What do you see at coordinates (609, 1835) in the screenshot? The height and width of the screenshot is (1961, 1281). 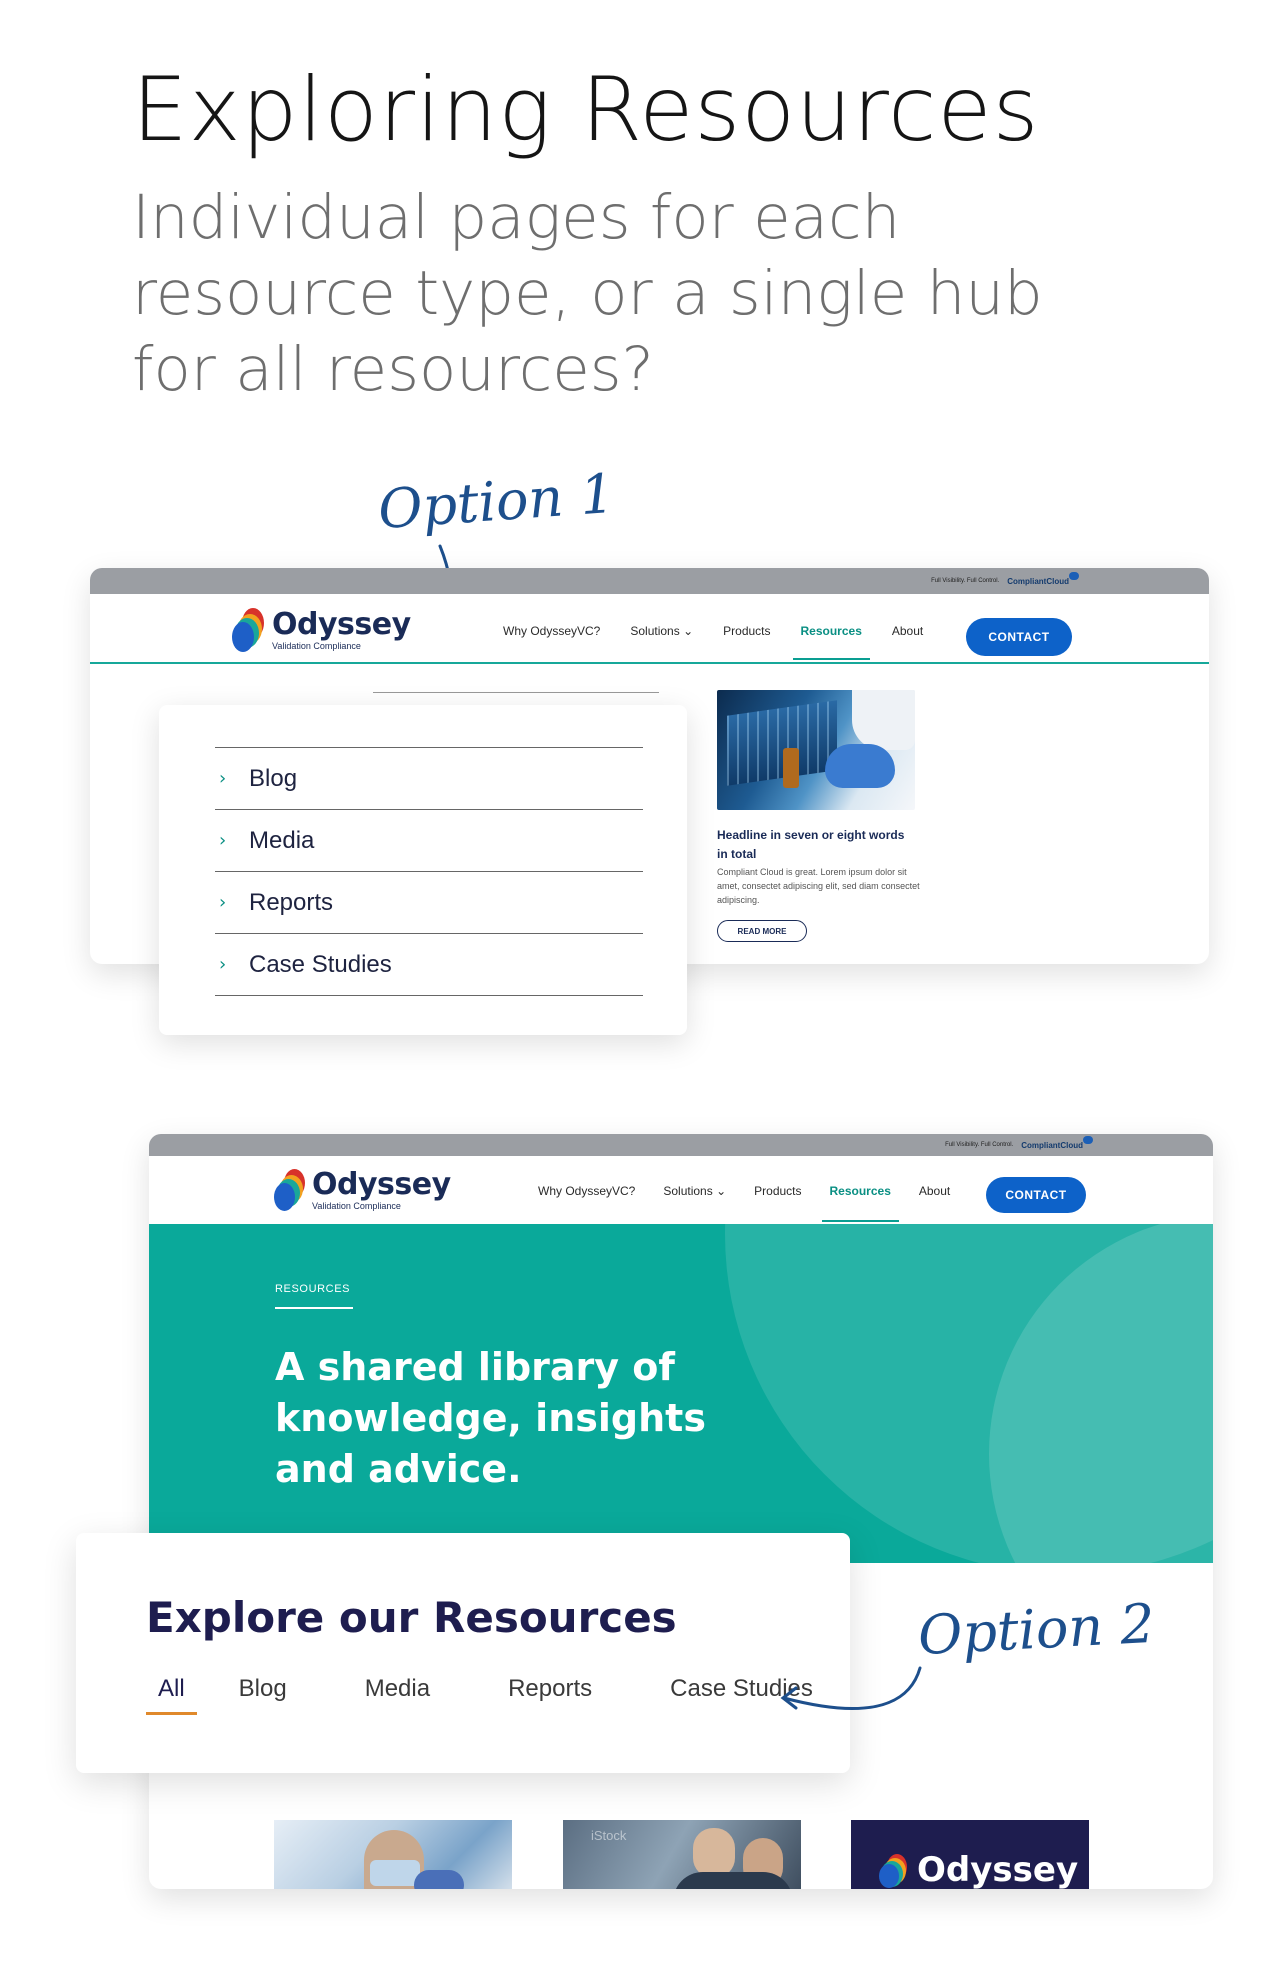 I see `thumbnail-watermark: iStock` at bounding box center [609, 1835].